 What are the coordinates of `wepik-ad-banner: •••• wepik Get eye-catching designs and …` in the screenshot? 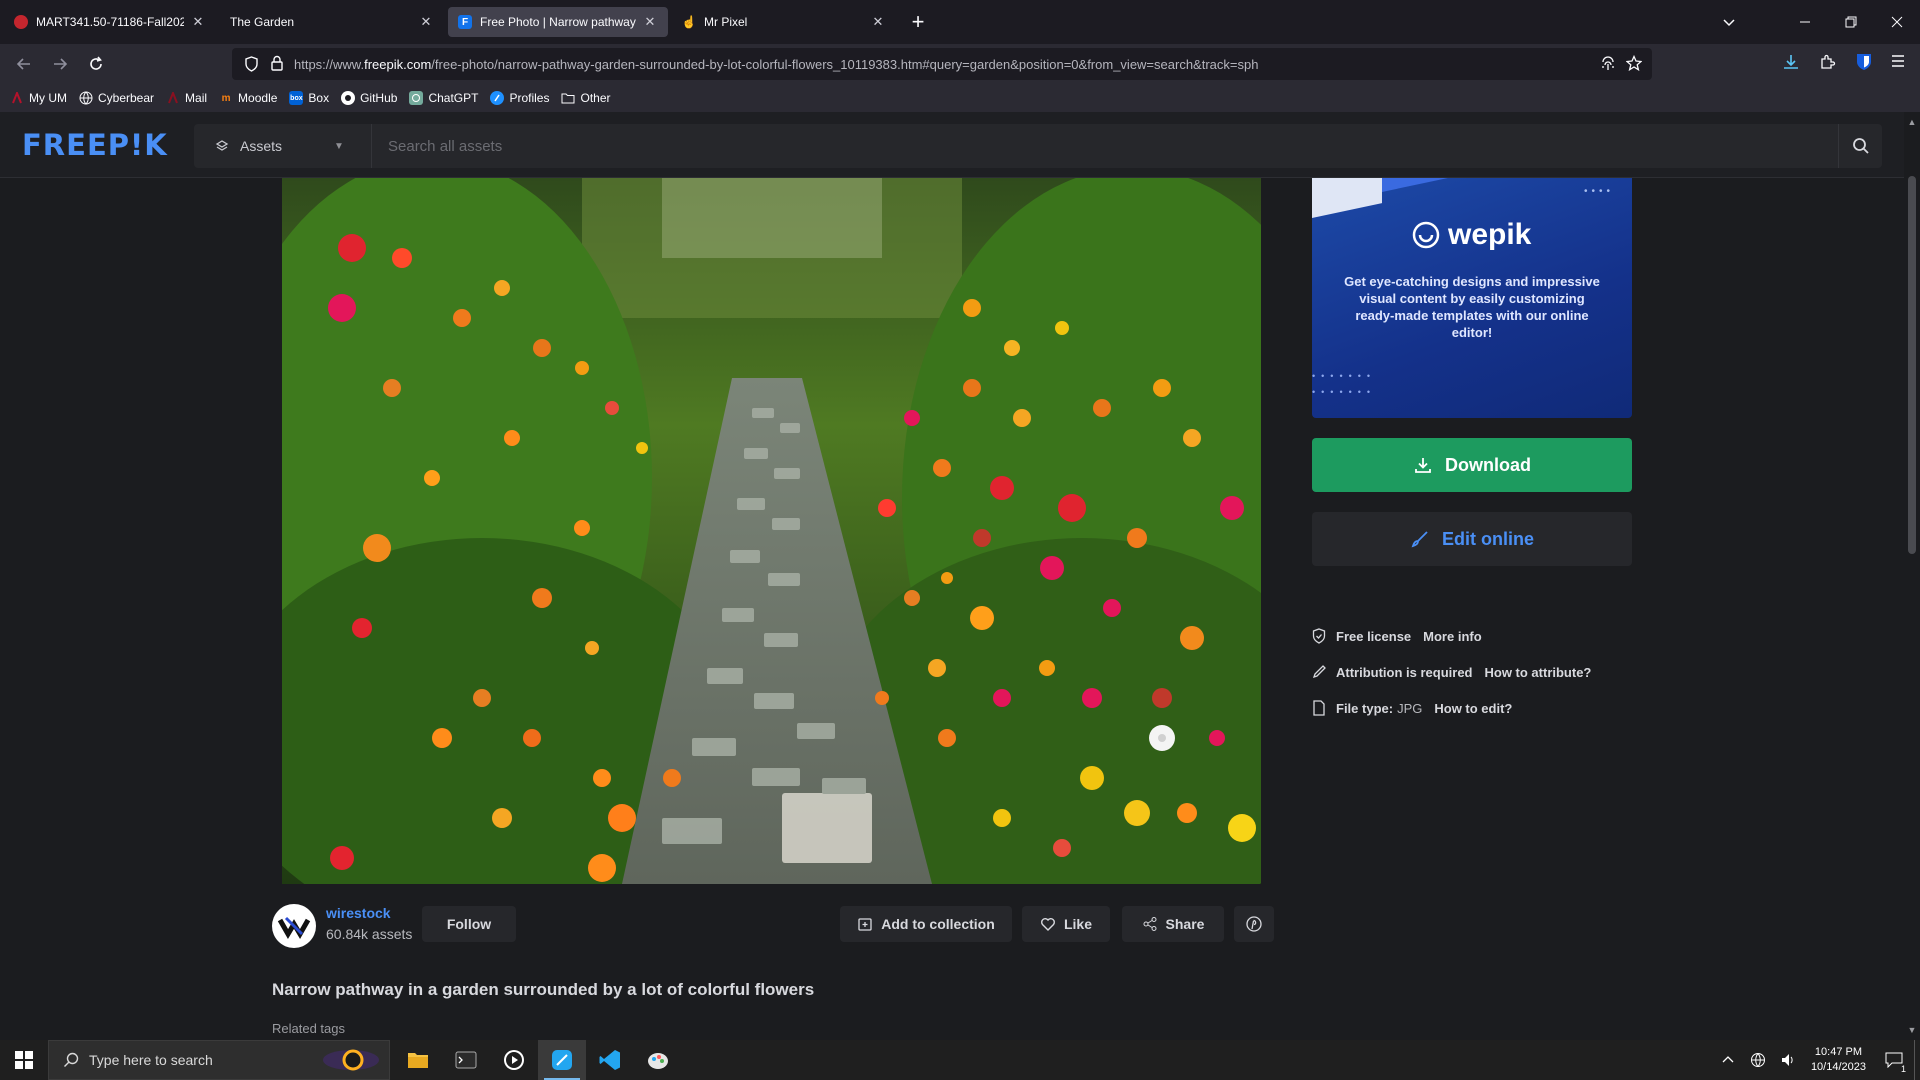 It's located at (1472, 298).